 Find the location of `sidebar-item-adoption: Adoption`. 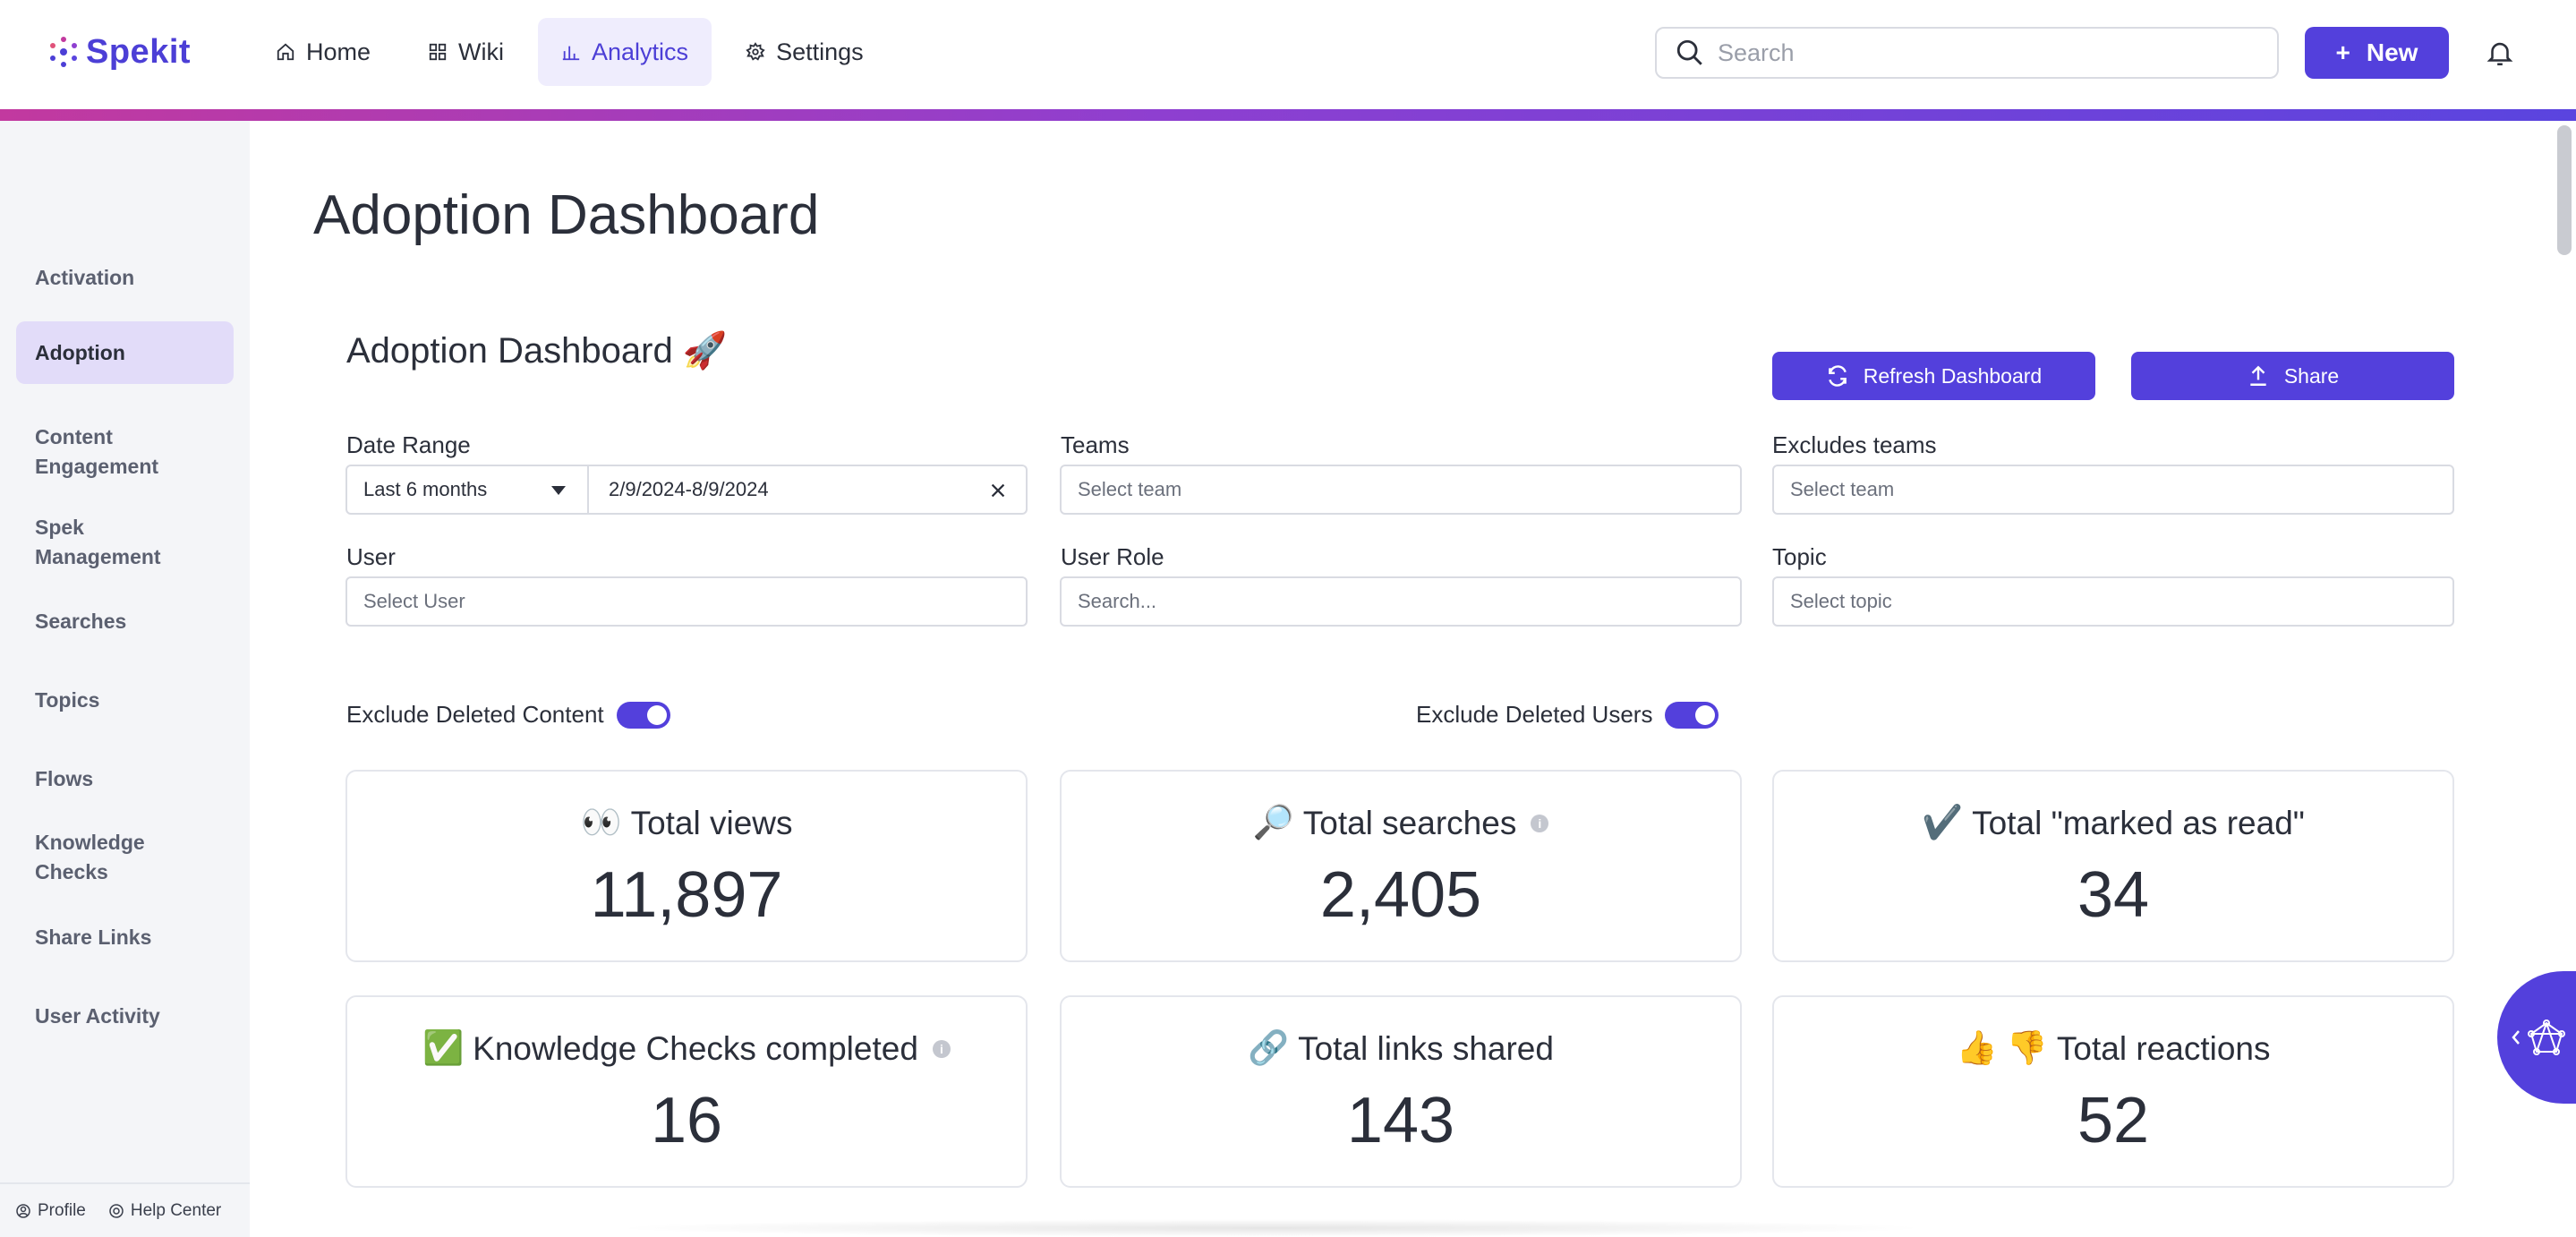

sidebar-item-adoption: Adoption is located at coordinates (125, 352).